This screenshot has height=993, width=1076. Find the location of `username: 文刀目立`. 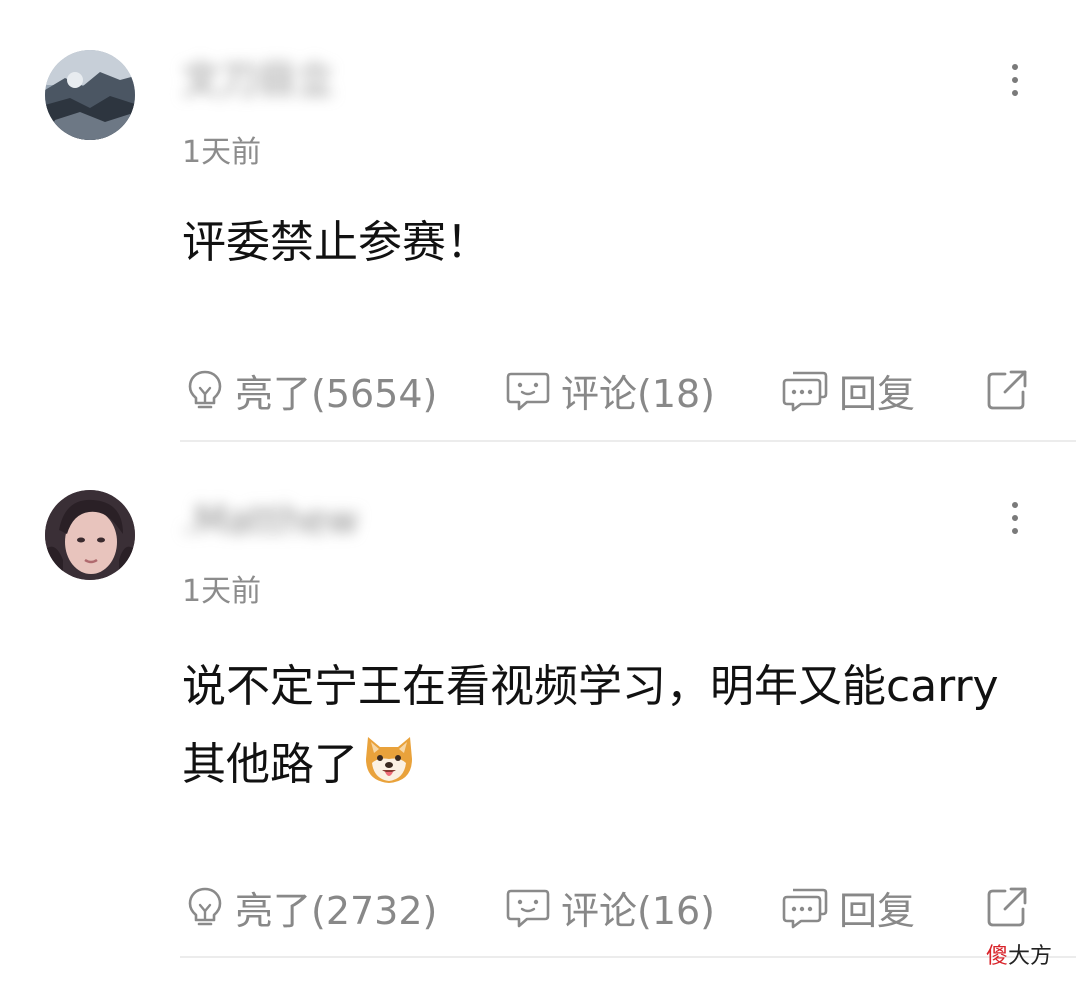

username: 文刀目立 is located at coordinates (258, 80).